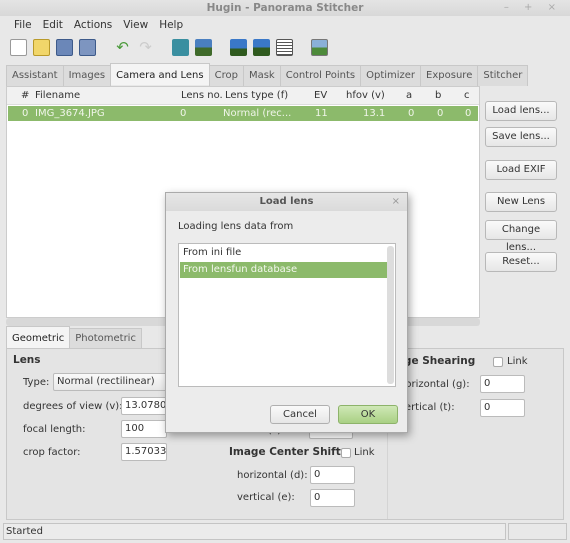  What do you see at coordinates (36, 382) in the screenshot?
I see `type-label: Type:` at bounding box center [36, 382].